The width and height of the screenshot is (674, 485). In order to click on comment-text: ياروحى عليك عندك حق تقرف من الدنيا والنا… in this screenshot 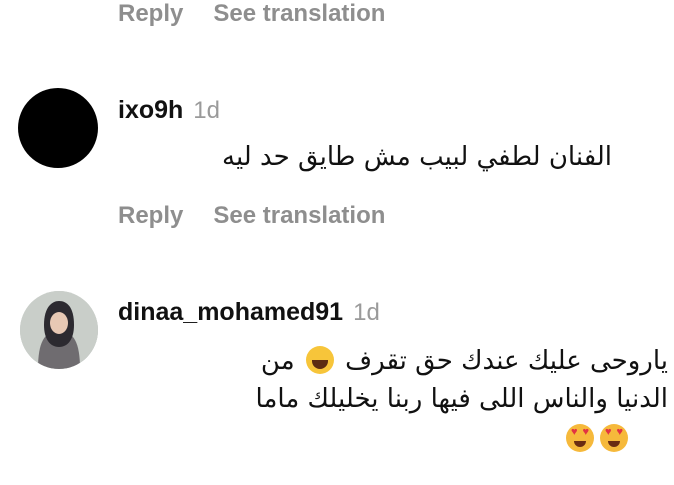, I will do `click(393, 380)`.